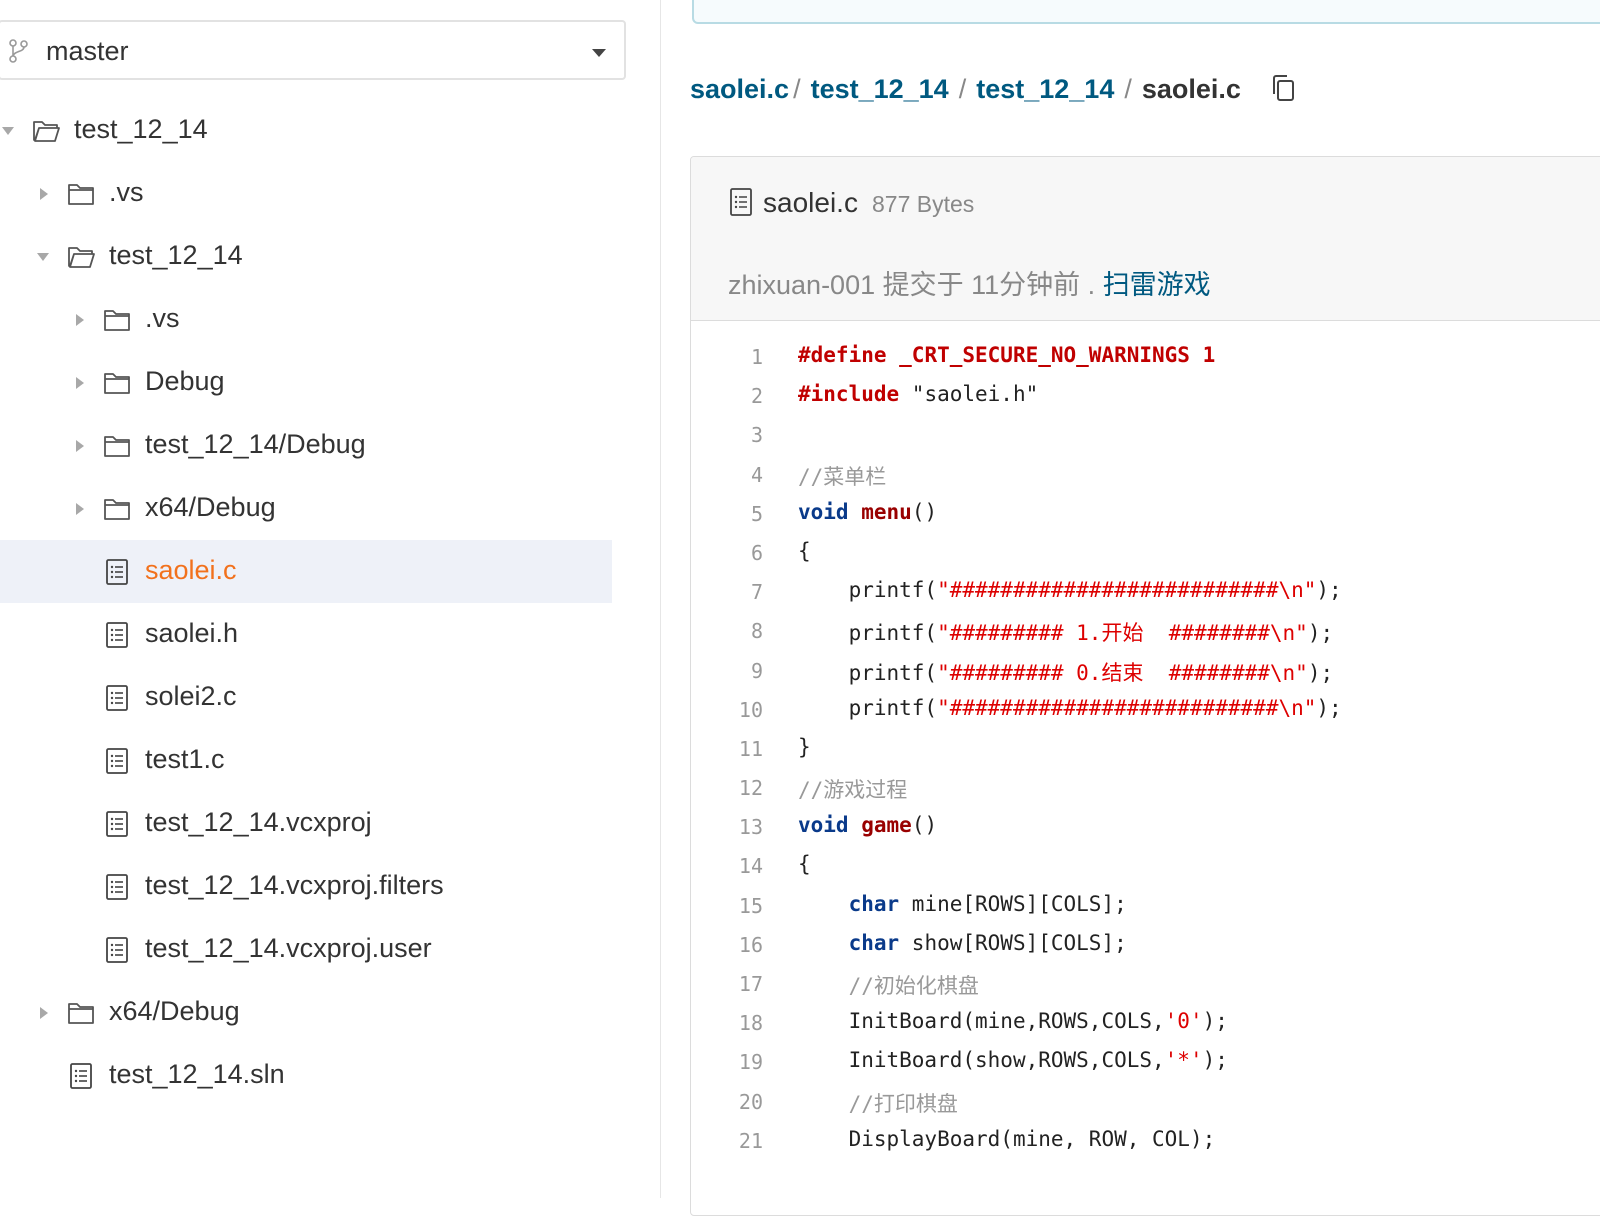  I want to click on code-line: 5 void menu(), so click(1145, 517).